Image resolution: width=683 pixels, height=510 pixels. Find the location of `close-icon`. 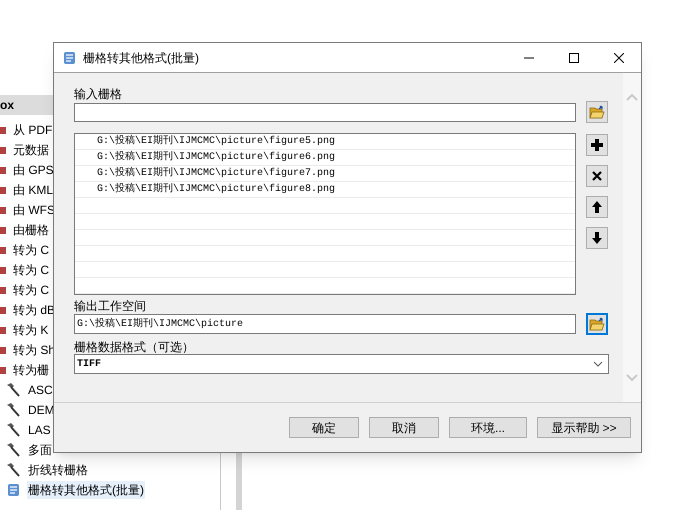

close-icon is located at coordinates (619, 57).